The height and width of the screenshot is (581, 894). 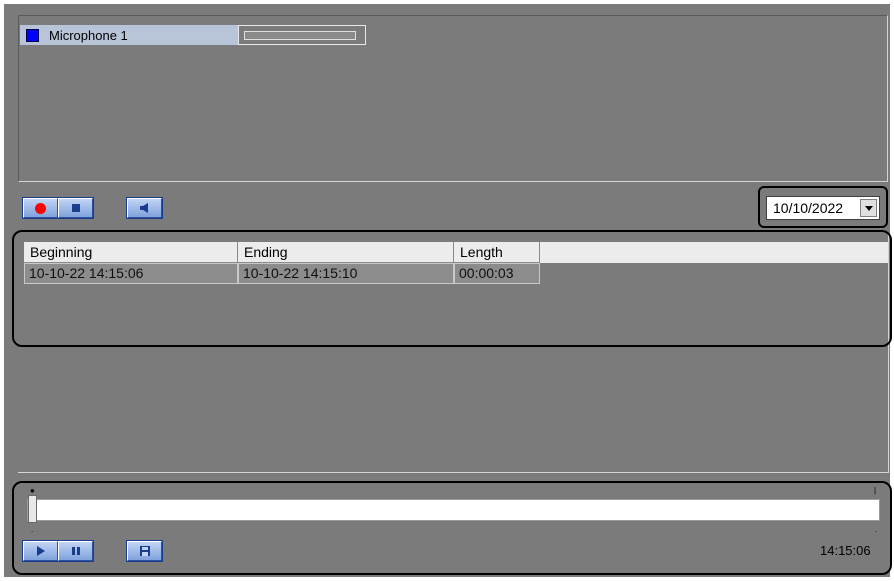 I want to click on microphone-status-icon, so click(x=32, y=35).